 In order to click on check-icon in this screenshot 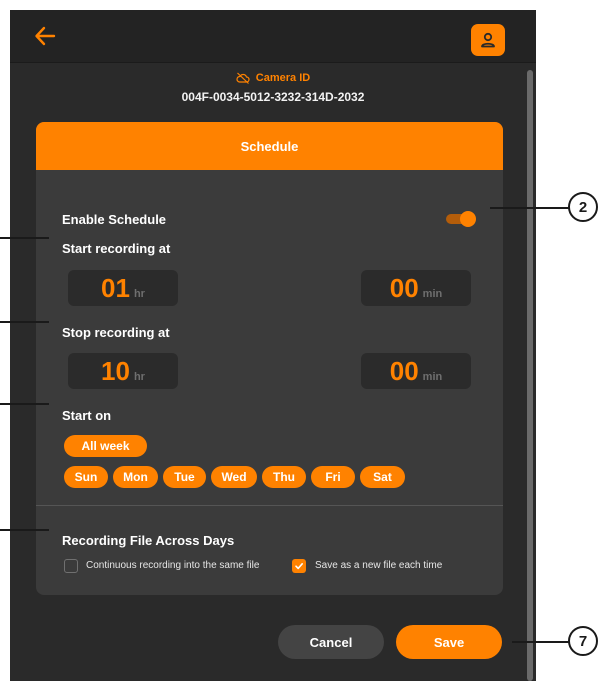, I will do `click(299, 566)`.